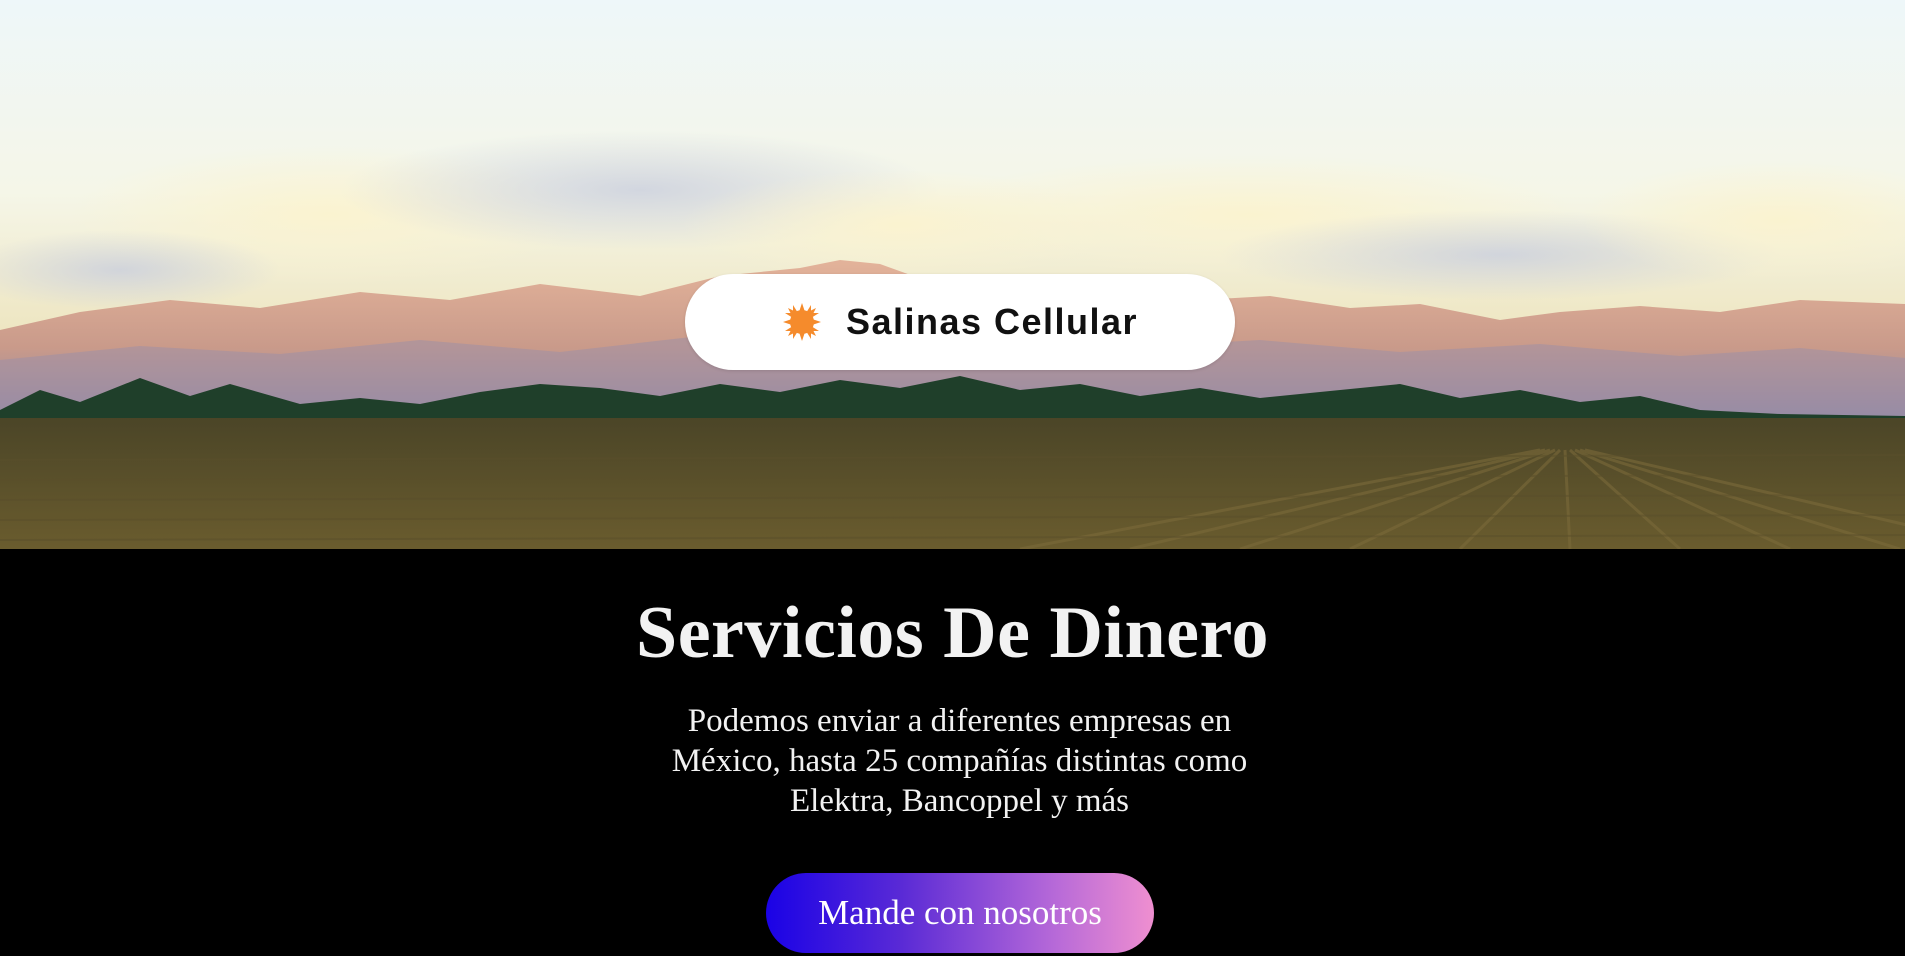 The height and width of the screenshot is (956, 1905). What do you see at coordinates (960, 913) in the screenshot?
I see `send-with-us-button: Mande con nosotros` at bounding box center [960, 913].